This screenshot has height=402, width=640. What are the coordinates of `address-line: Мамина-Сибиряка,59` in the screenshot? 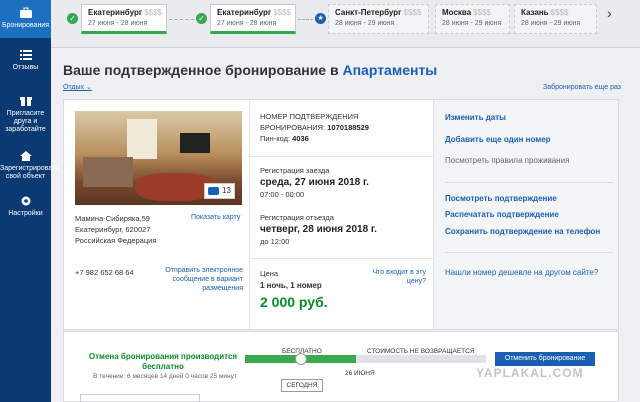 It's located at (112, 218).